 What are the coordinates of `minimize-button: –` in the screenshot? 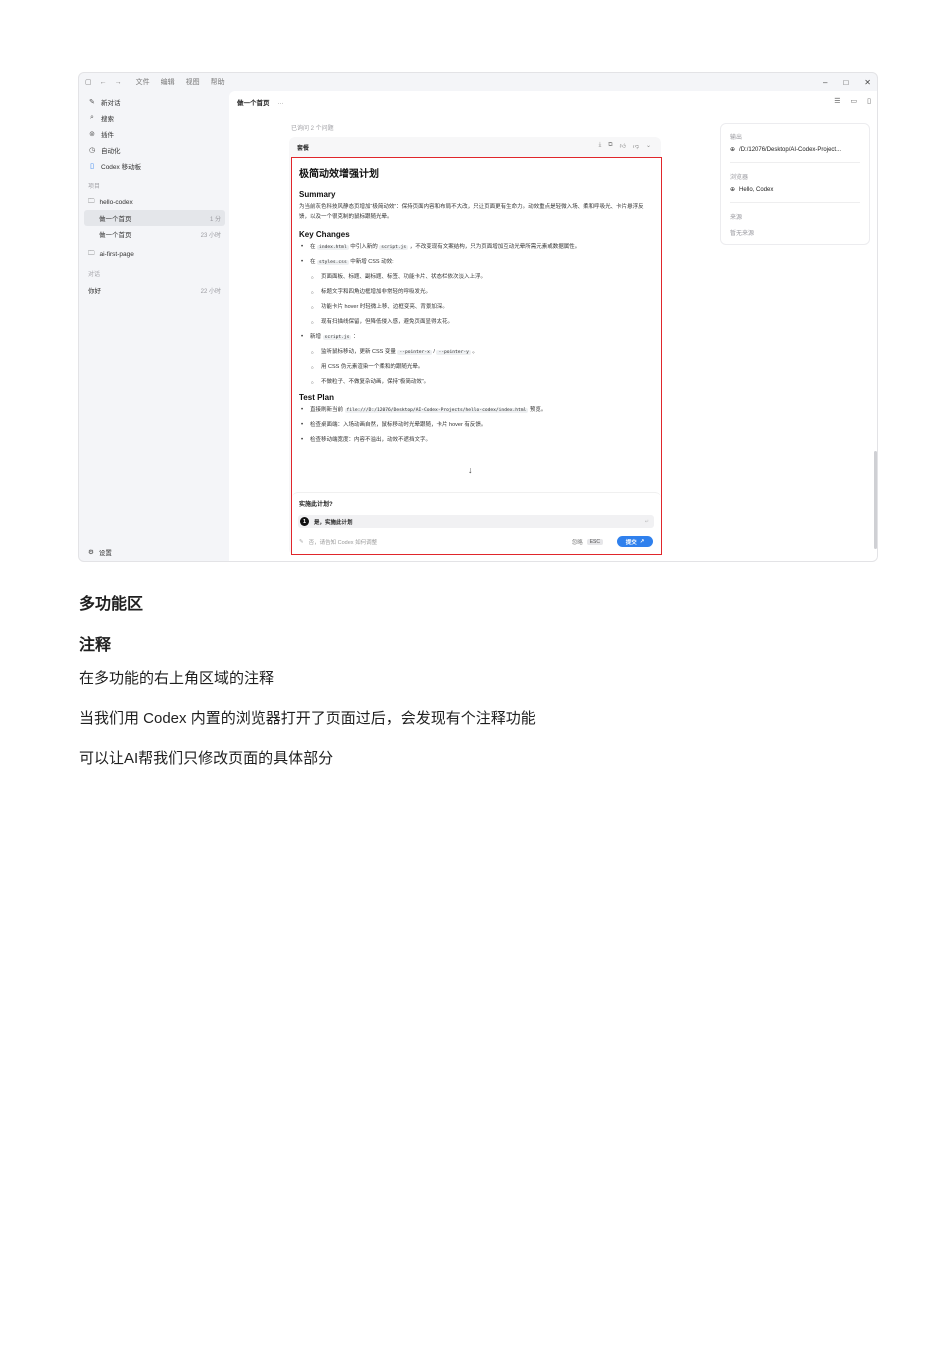 It's located at (825, 82).